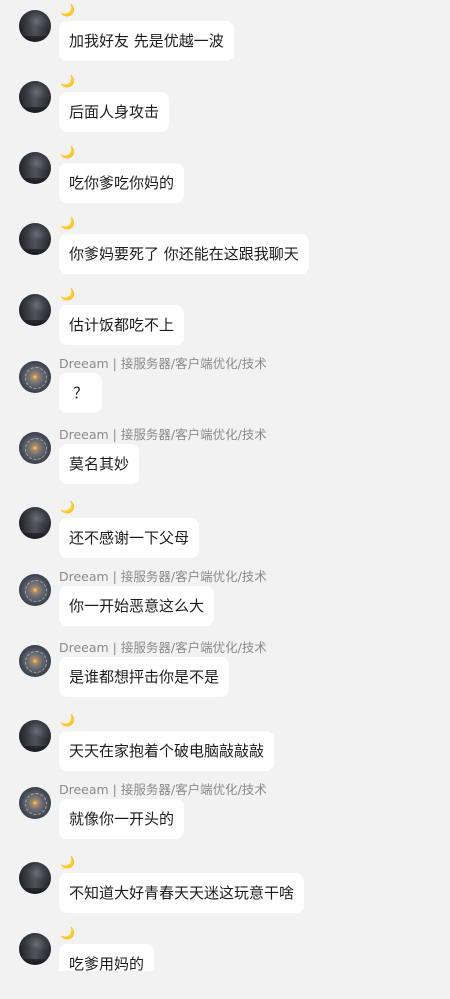  I want to click on message-bubble: 是谁都想抨击你是不是, so click(144, 677).